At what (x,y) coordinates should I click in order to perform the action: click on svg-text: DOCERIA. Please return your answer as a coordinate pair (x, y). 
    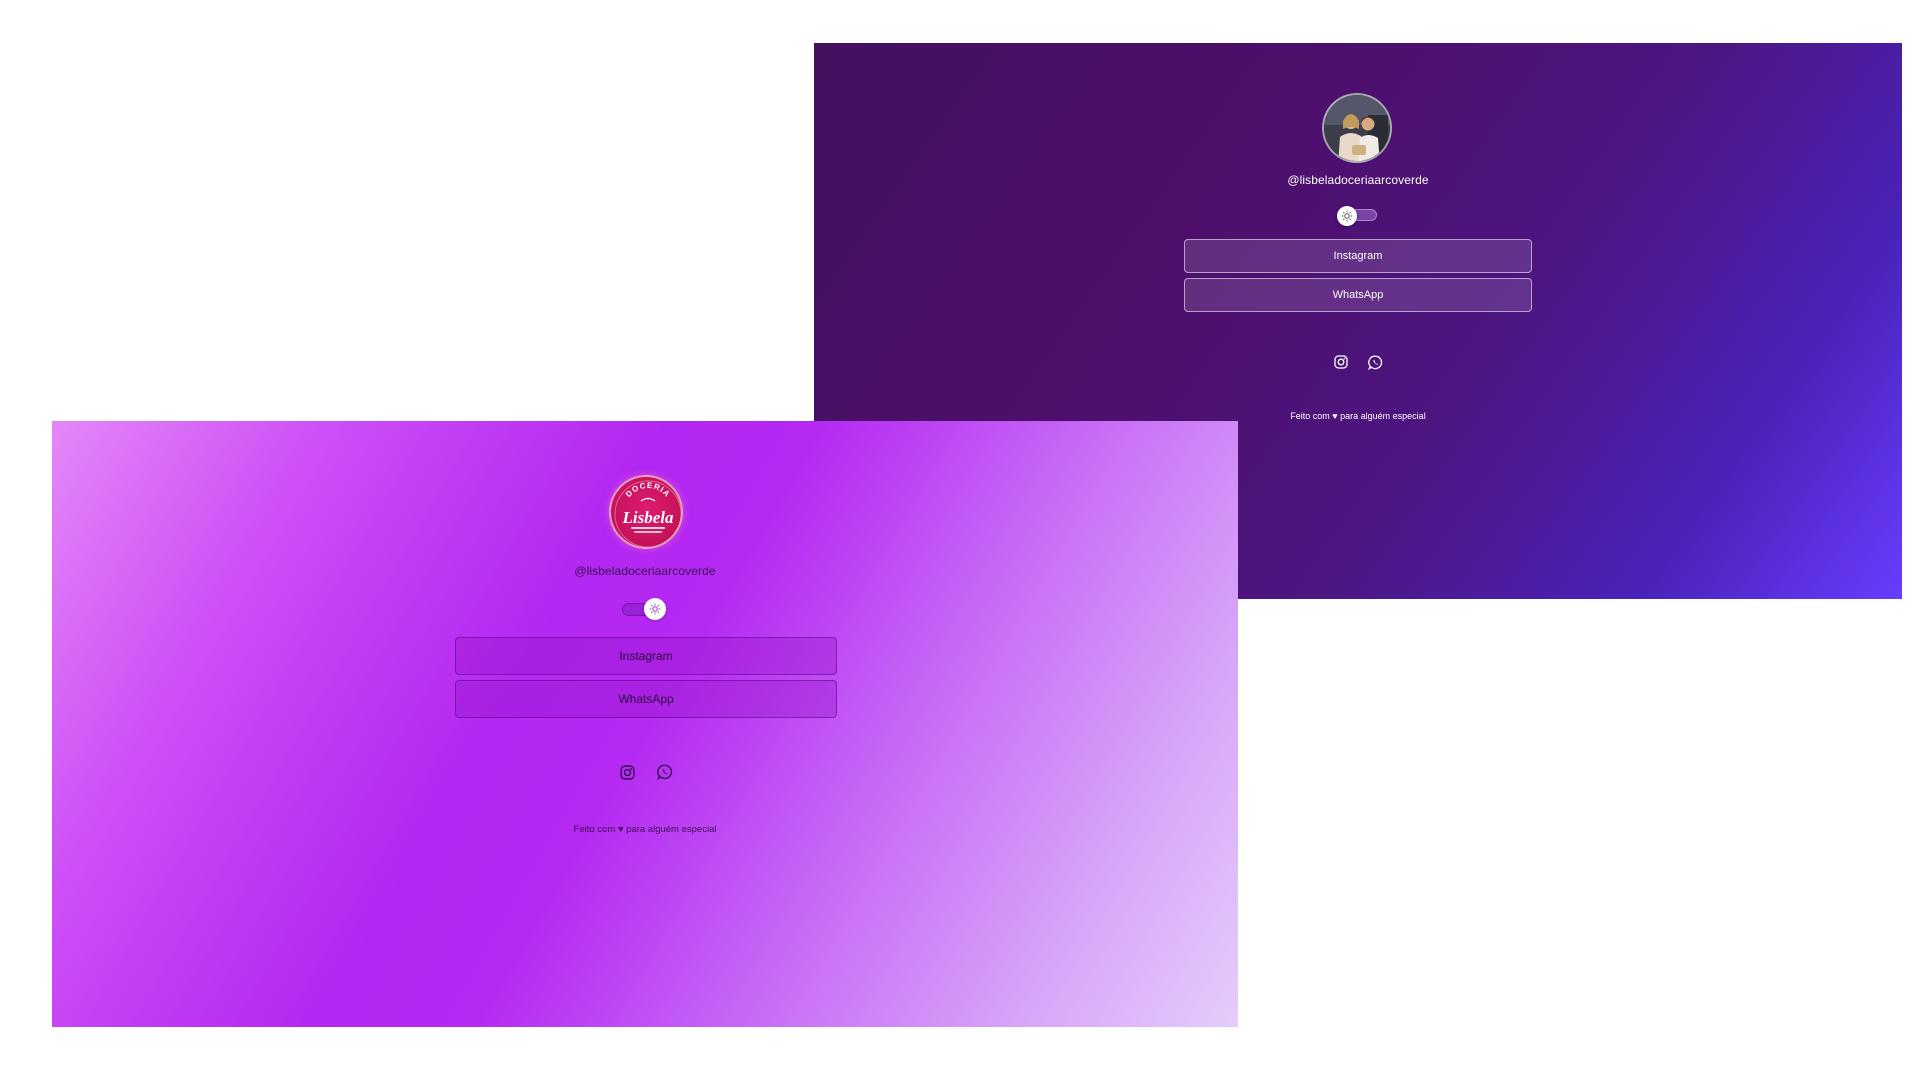
    Looking at the image, I should click on (648, 490).